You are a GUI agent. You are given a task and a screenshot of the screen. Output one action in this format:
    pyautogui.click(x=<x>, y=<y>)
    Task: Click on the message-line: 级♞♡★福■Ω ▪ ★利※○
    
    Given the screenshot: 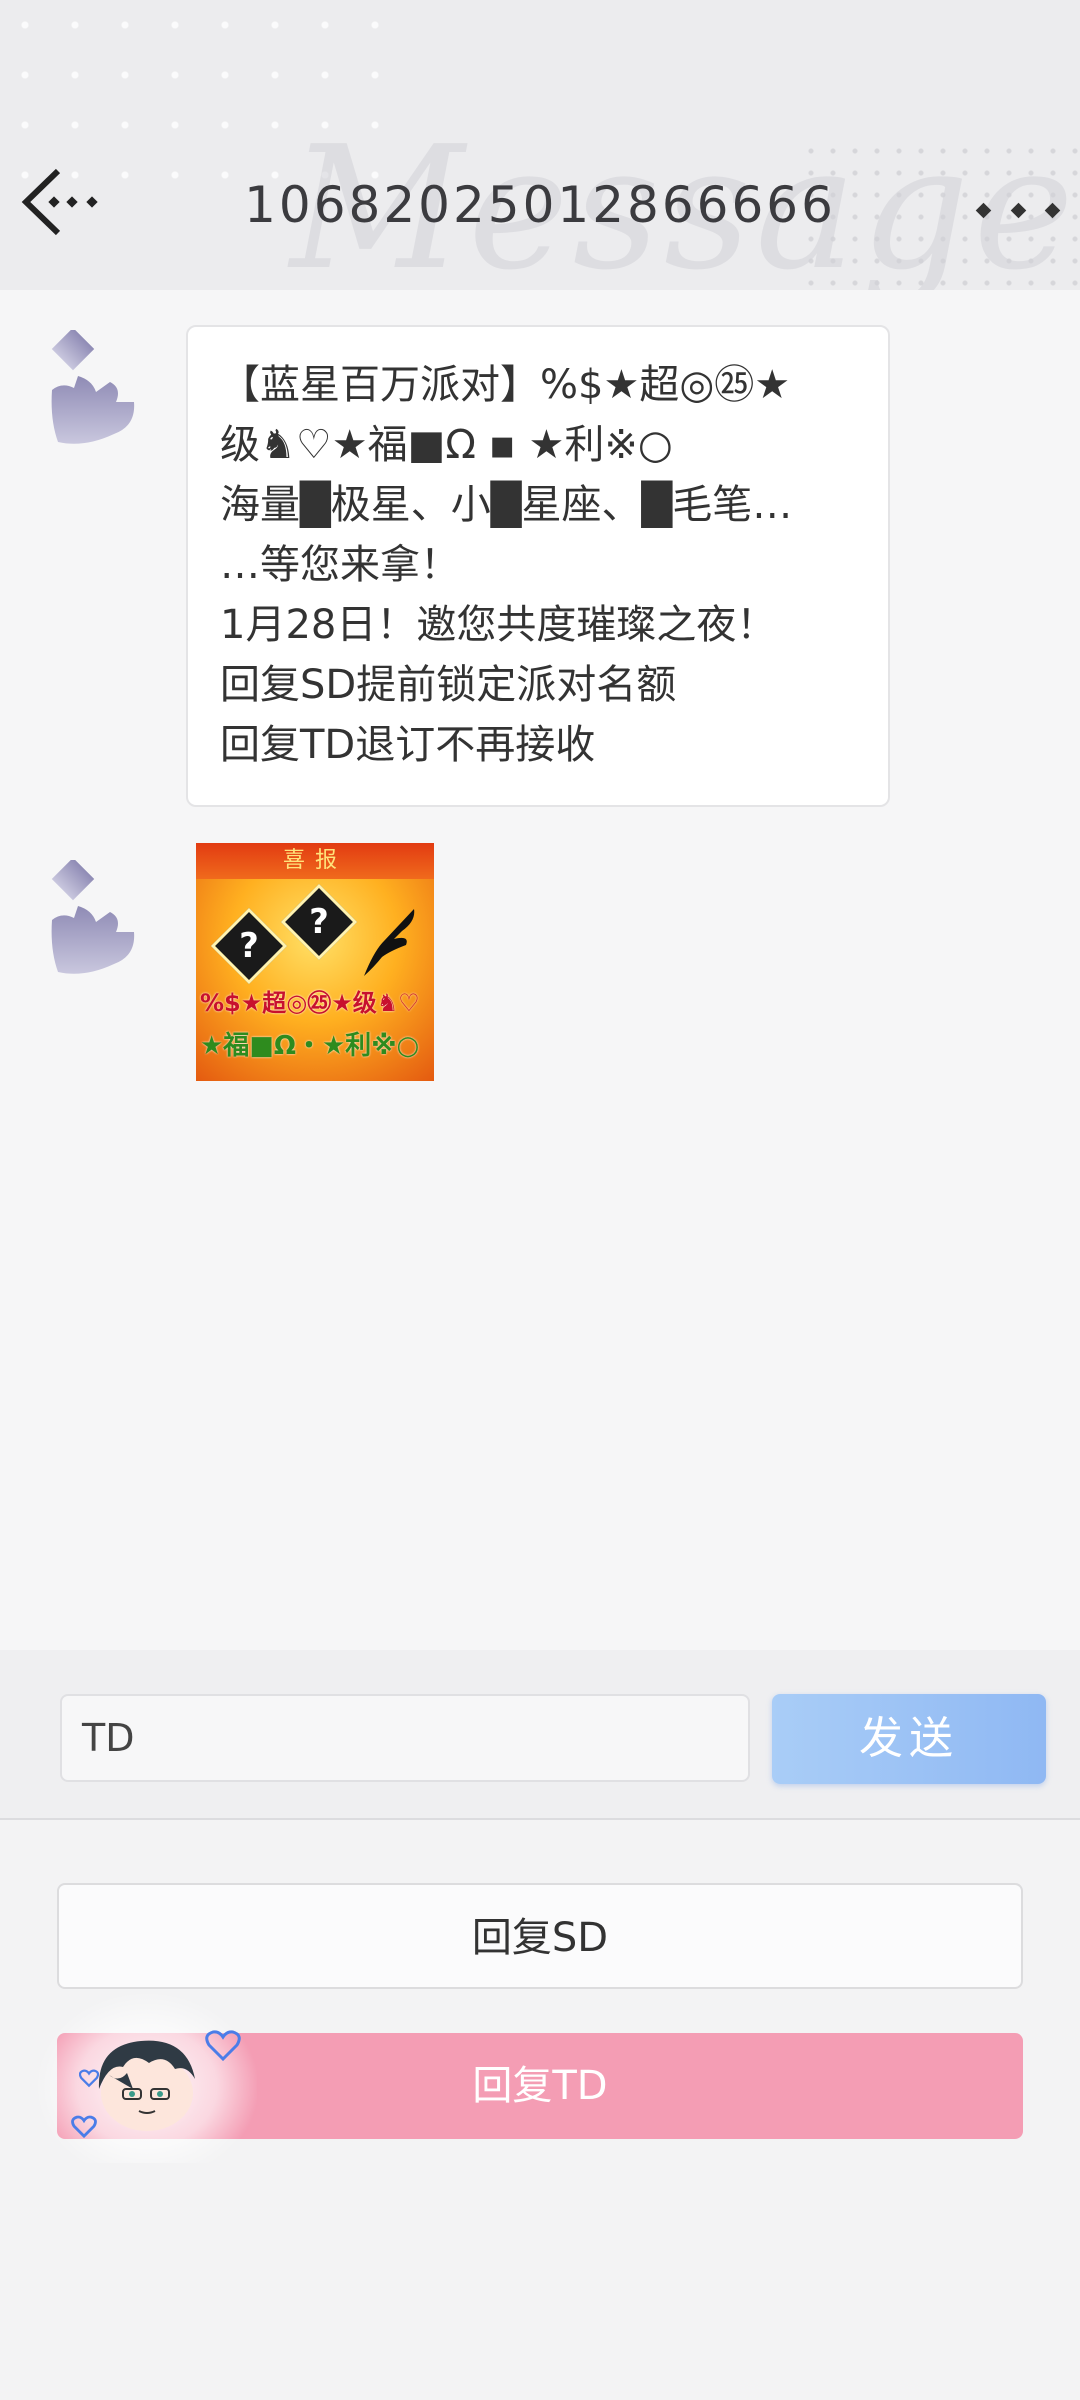 What is the action you would take?
    pyautogui.click(x=446, y=445)
    